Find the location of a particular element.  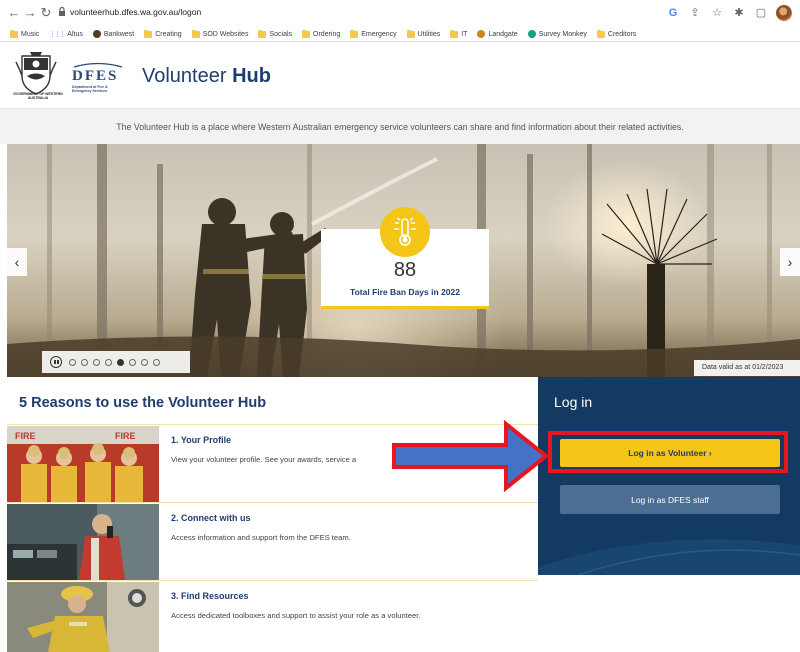

bookmark-label: Landgate is located at coordinates (503, 34).